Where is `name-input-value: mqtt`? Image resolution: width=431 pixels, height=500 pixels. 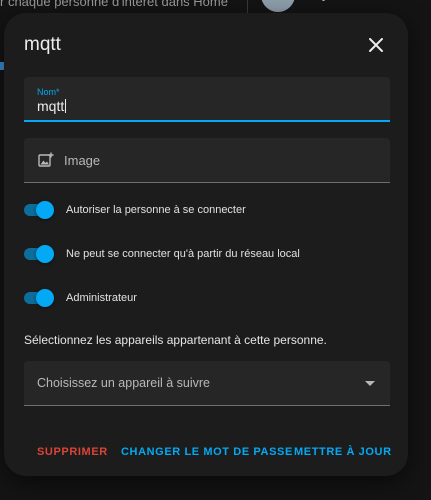 name-input-value: mqtt is located at coordinates (51, 106).